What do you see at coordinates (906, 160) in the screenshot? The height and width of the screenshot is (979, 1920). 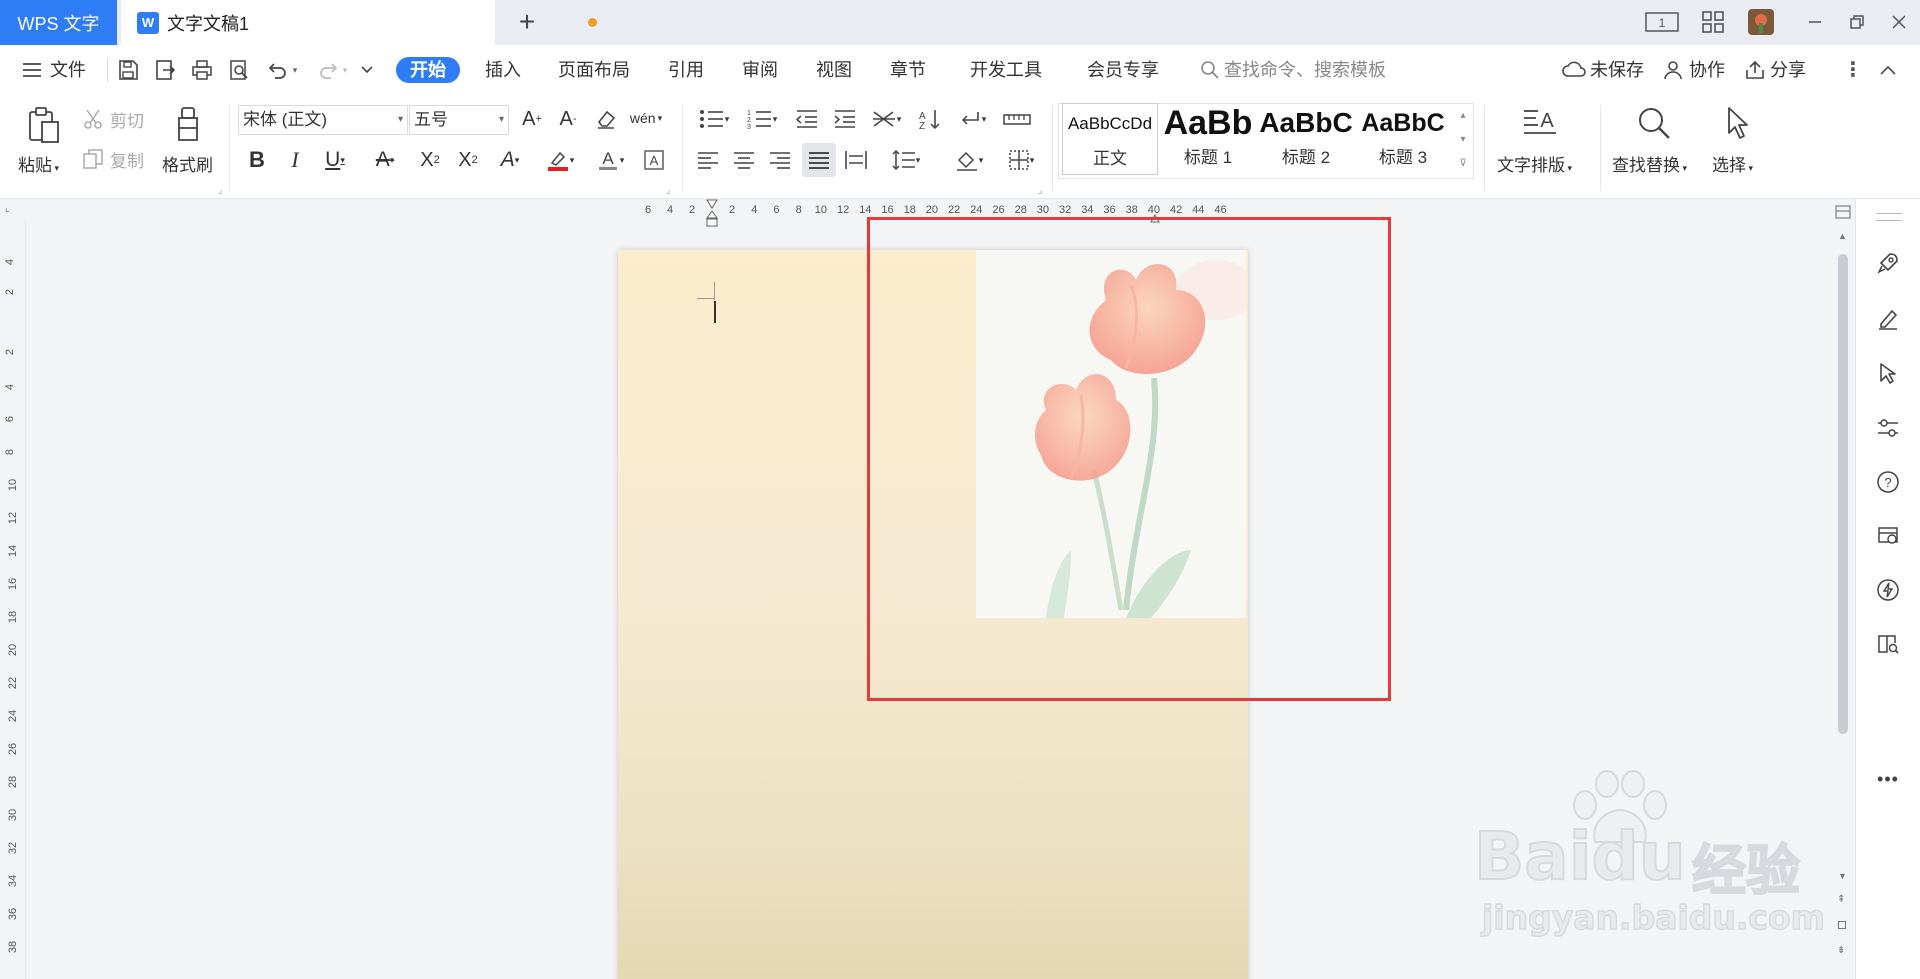 I see `line-spacing-button: ▾` at bounding box center [906, 160].